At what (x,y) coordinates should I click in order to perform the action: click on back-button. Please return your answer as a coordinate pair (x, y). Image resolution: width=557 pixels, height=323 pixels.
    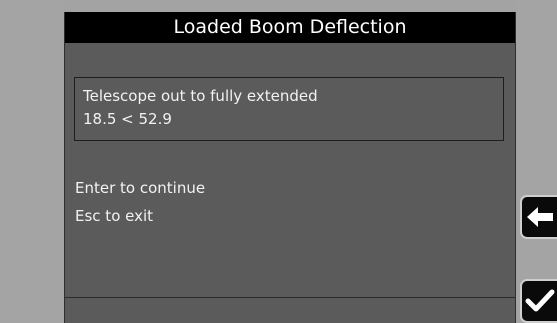
    Looking at the image, I should click on (538, 217).